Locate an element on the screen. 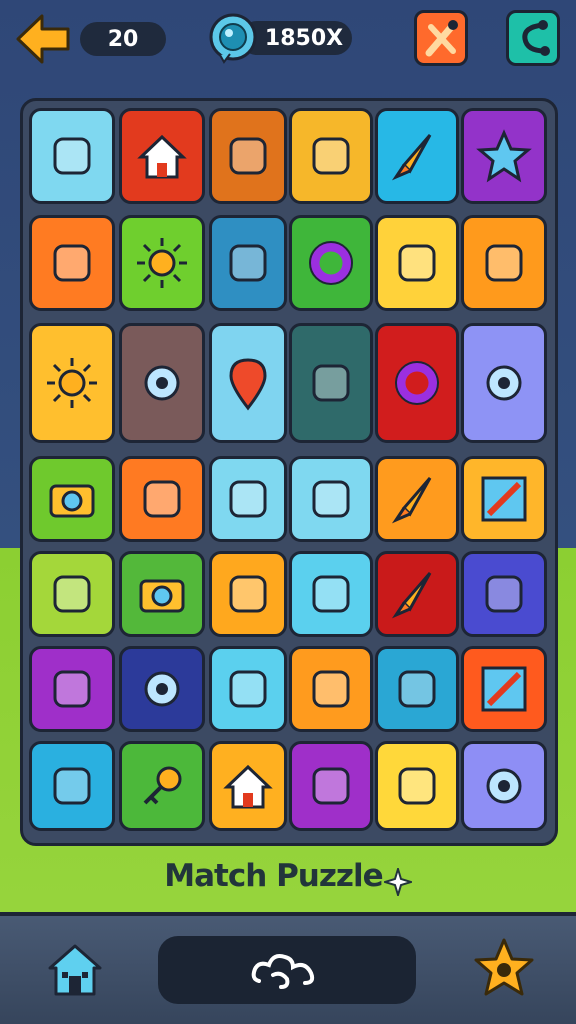 The width and height of the screenshot is (576, 1024). gem-coin-icon is located at coordinates (233, 37).